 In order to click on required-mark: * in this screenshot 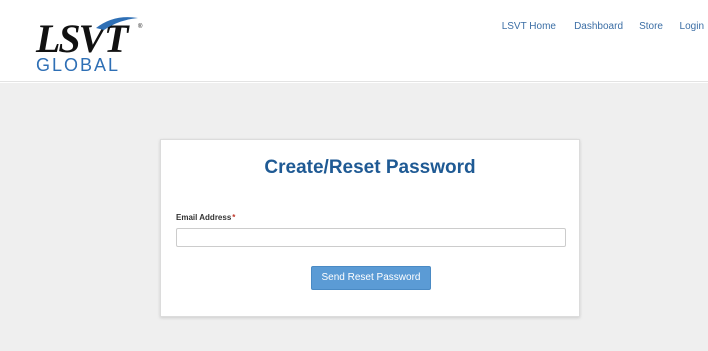, I will do `click(234, 217)`.